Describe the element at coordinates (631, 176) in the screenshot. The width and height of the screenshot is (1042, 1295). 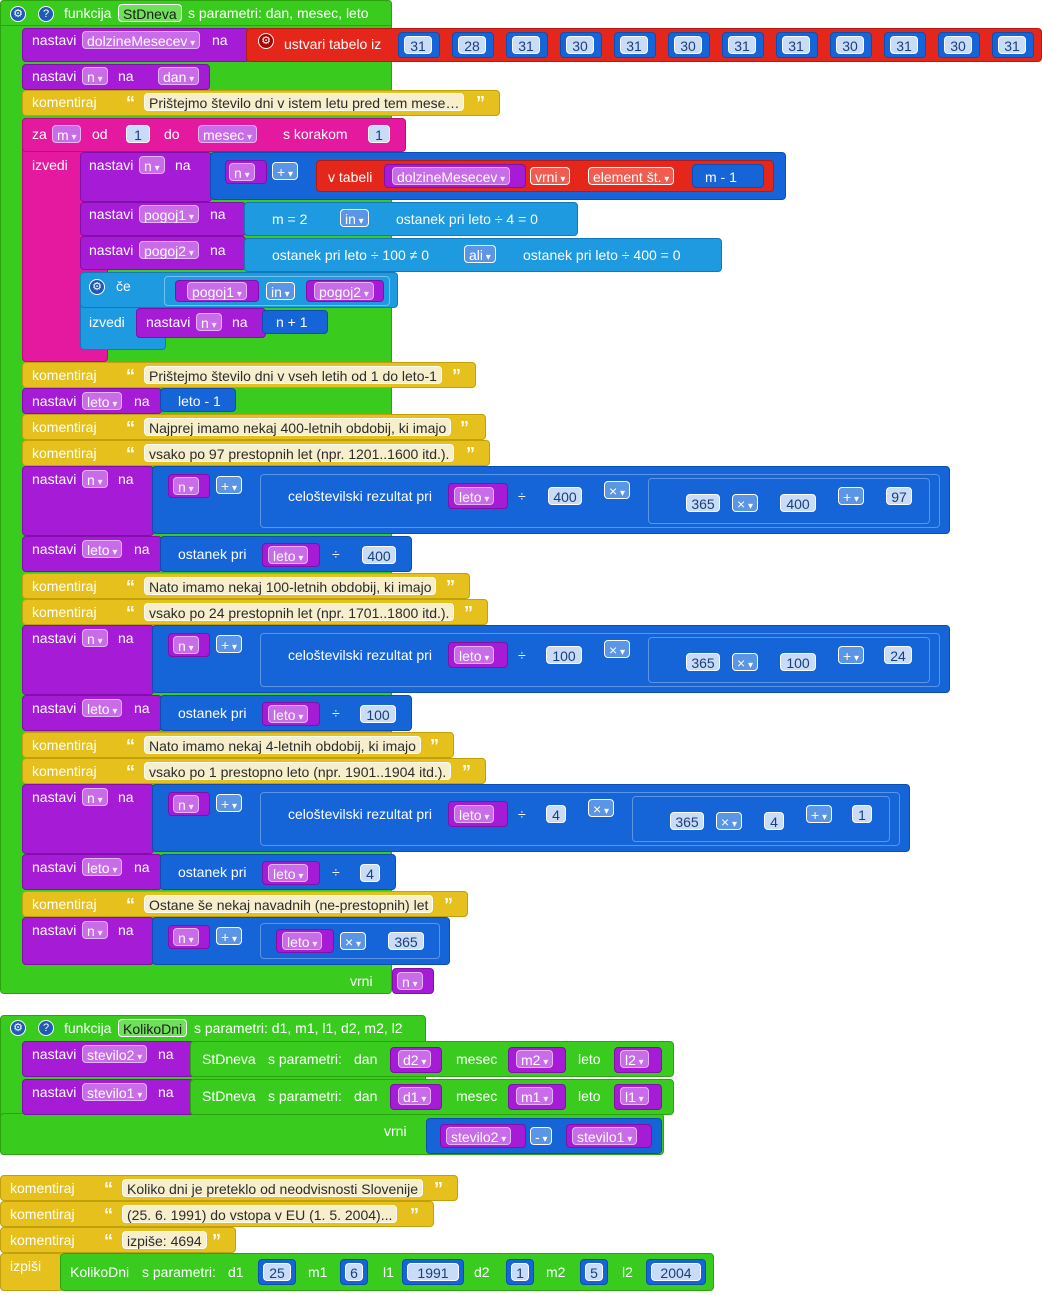
I see `where-dropdown: element št.` at that location.